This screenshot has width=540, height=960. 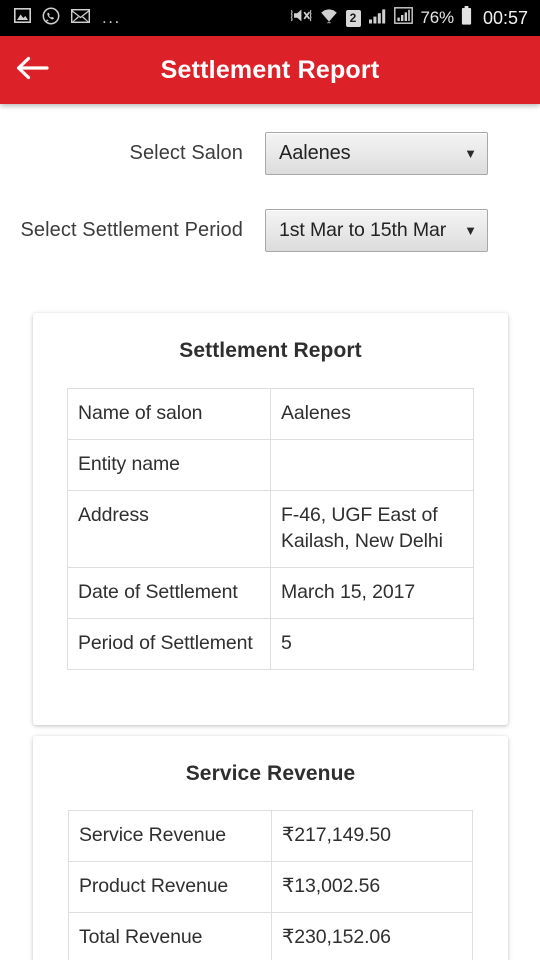 I want to click on select-salon-row: Select Salon Aalenes ▼, so click(x=270, y=153).